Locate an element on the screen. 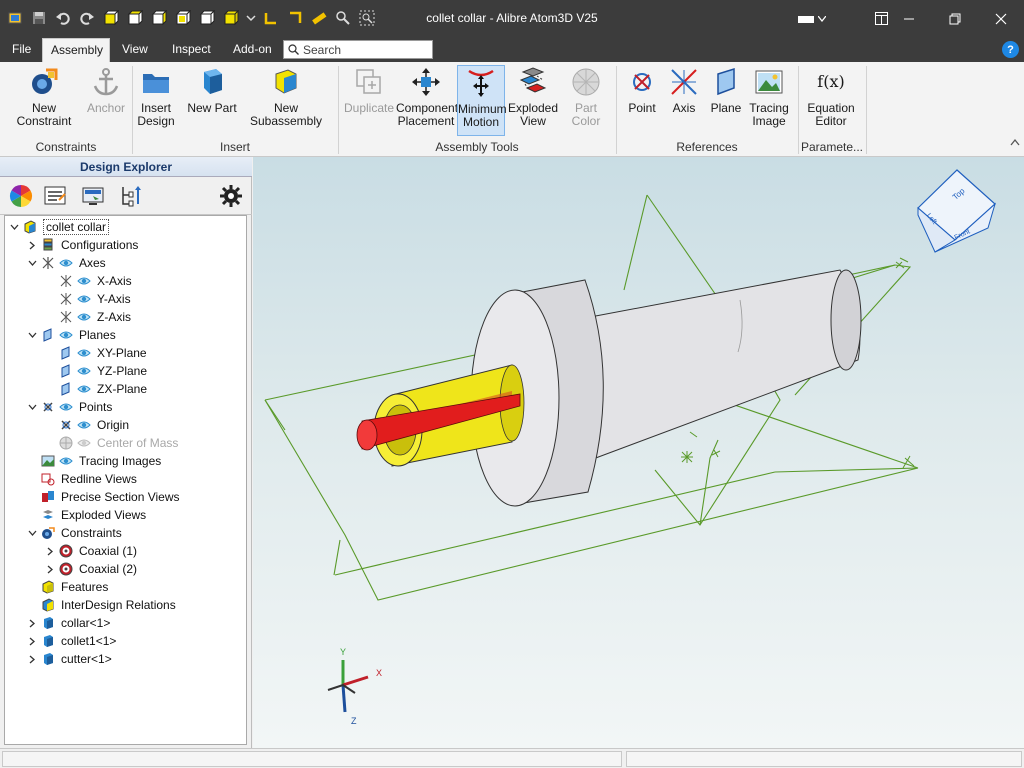 The height and width of the screenshot is (768, 1024). view-iso-icon is located at coordinates (231, 18).